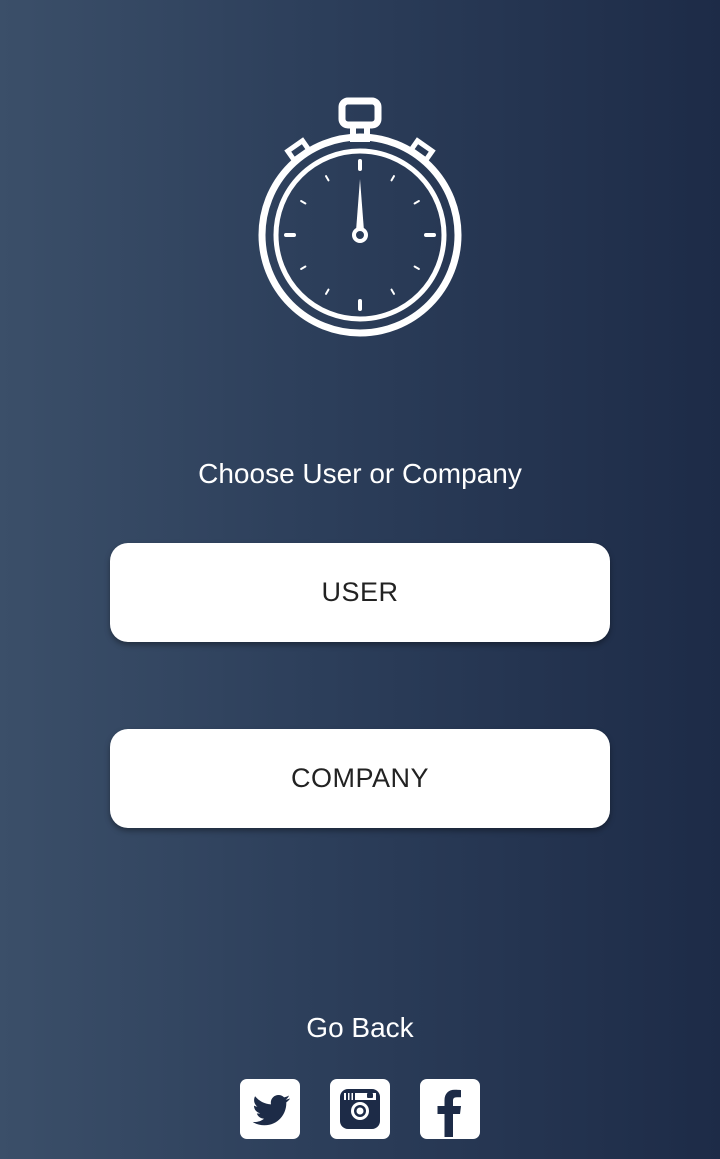 The image size is (720, 1159). Describe the element at coordinates (360, 778) in the screenshot. I see `company-button: COMPANY` at that location.